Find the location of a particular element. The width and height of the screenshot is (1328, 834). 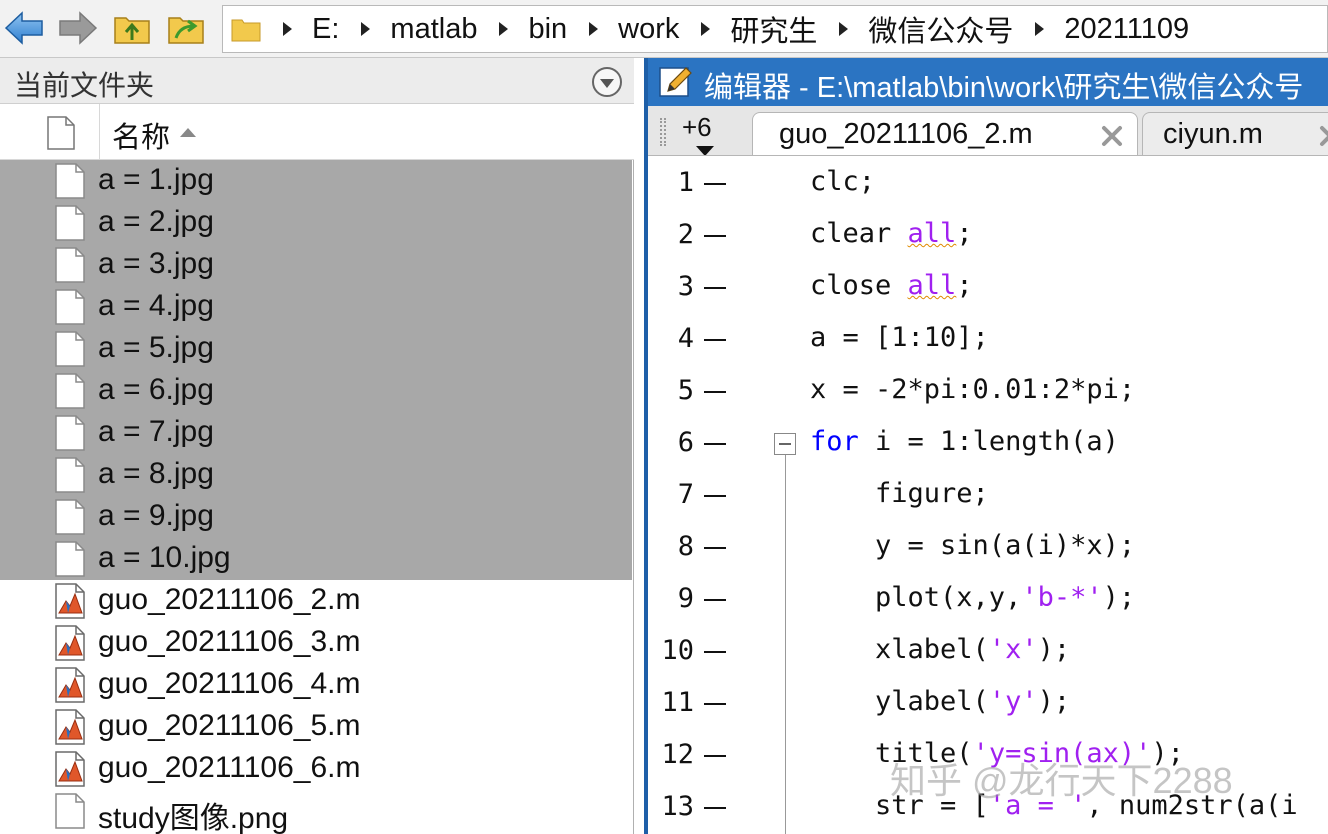

matlab-file-icon is located at coordinates (70, 727).